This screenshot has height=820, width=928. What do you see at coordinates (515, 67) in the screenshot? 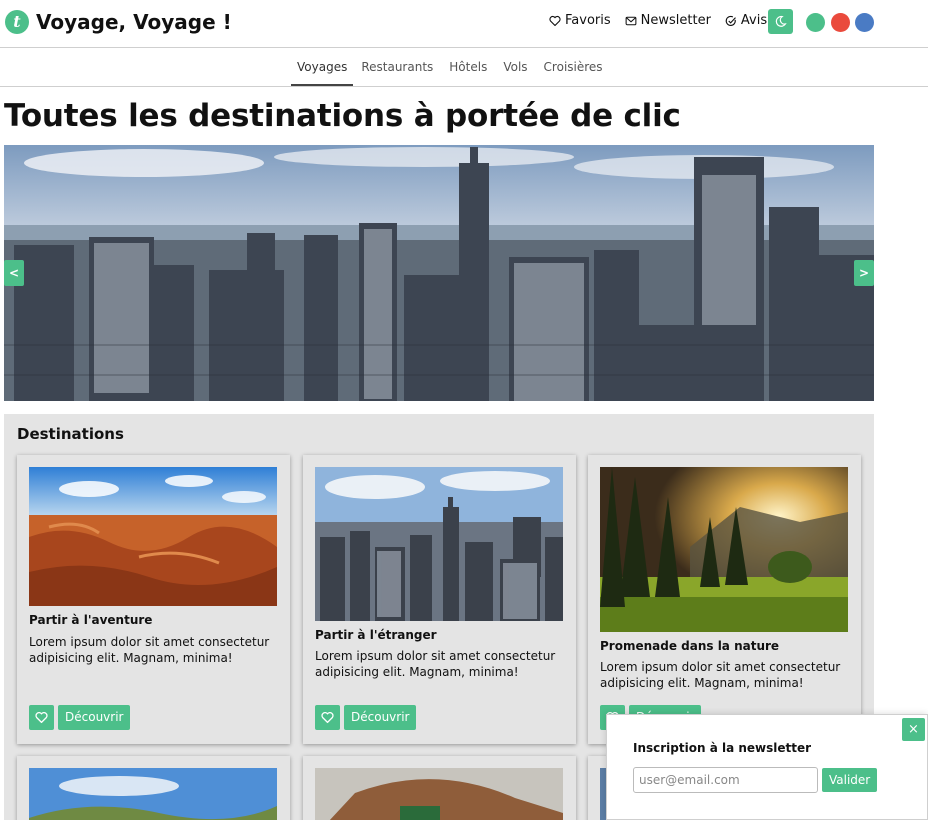
I see `tab-vols: Vols` at bounding box center [515, 67].